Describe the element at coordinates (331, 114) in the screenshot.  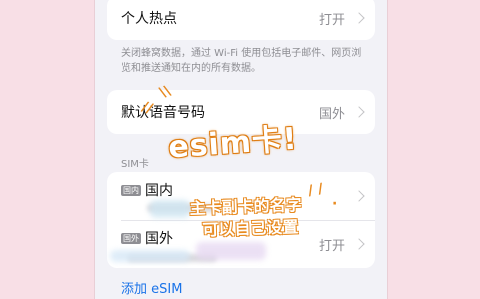
I see `default-voice-value: 国外` at that location.